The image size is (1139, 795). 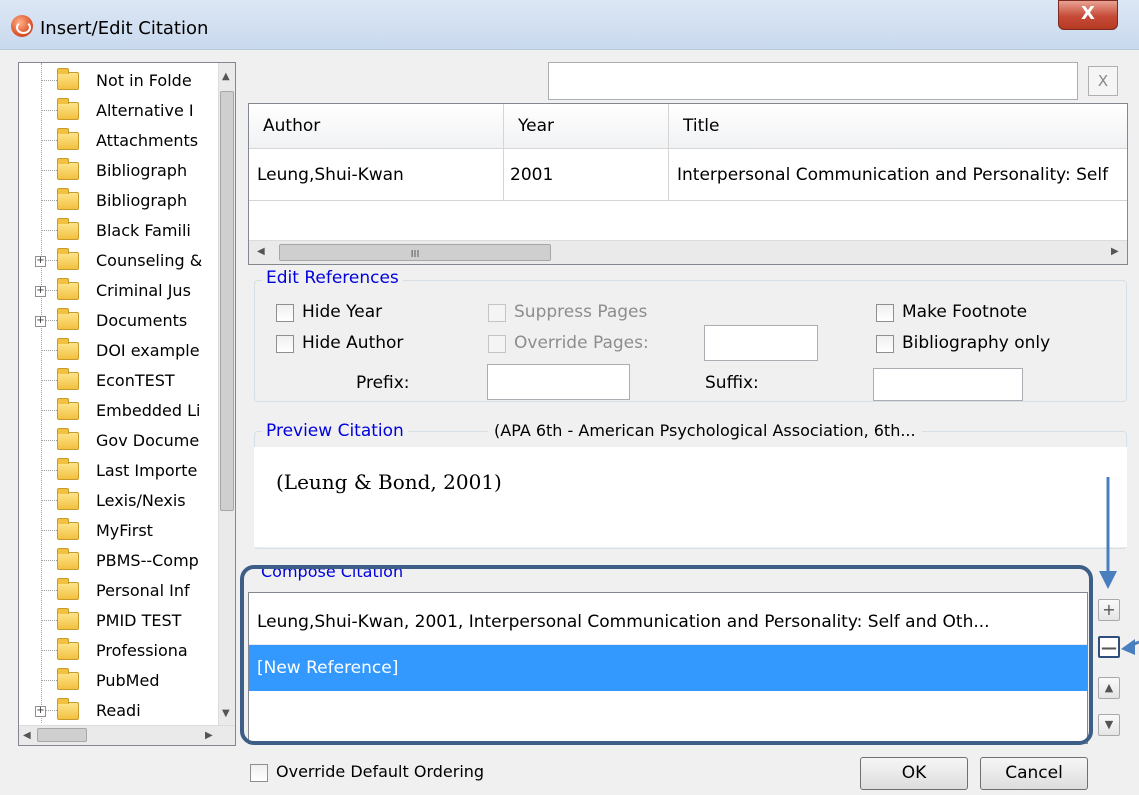 I want to click on folder-item: PBMS--Comp, so click(x=119, y=561).